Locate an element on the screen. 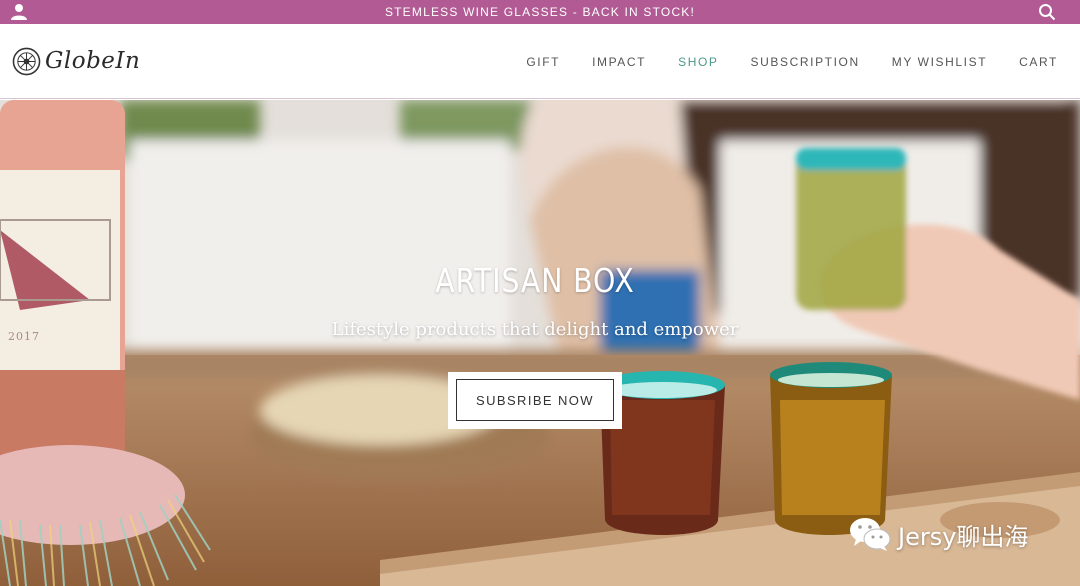 The width and height of the screenshot is (1080, 586). watermark: Jersy聊出海 is located at coordinates (938, 534).